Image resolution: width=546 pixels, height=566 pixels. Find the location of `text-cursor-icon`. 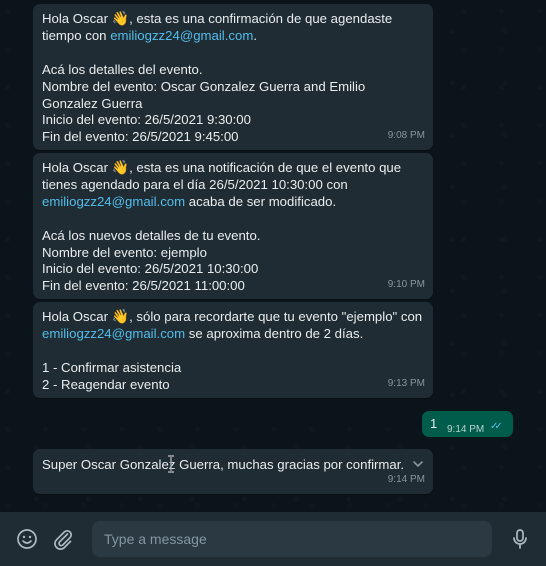

text-cursor-icon is located at coordinates (171, 464).